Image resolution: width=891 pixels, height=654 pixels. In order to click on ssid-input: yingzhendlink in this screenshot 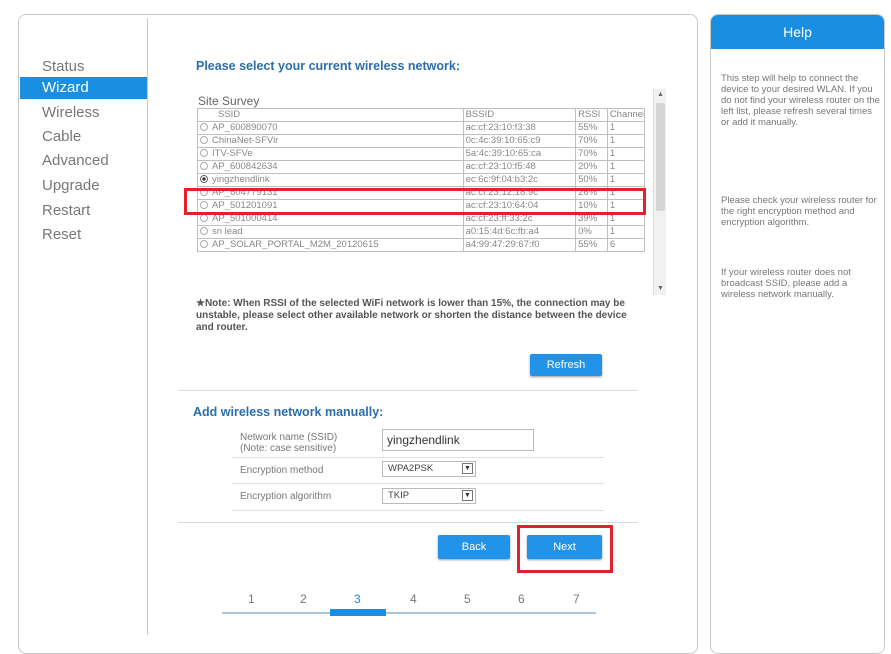, I will do `click(458, 440)`.